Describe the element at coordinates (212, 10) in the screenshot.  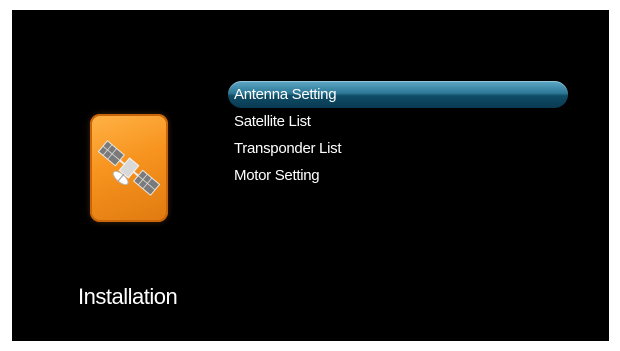
I see `cropped-header-text: ▬▬▬▬▬ ▬▬ ▬▬▬▬▬▬▬` at that location.